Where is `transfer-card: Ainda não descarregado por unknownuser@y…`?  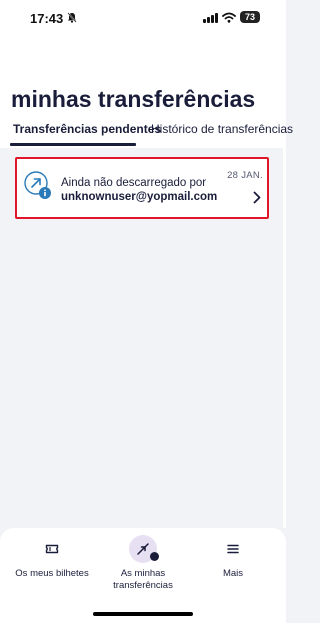
transfer-card: Ainda não descarregado por unknownuser@y… is located at coordinates (142, 188).